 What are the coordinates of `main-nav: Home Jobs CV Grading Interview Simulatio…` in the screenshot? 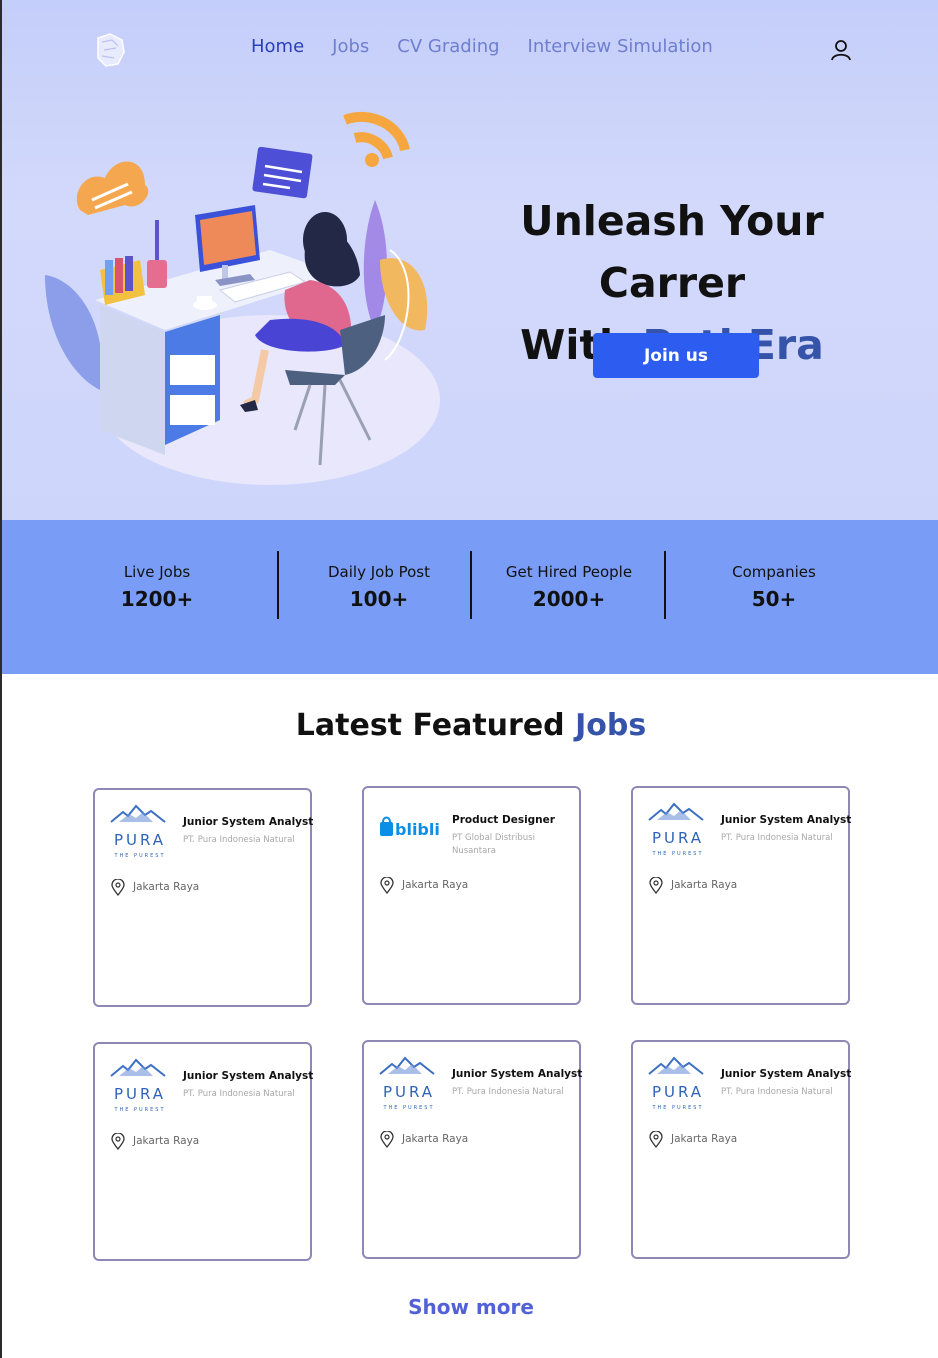 It's located at (496, 46).